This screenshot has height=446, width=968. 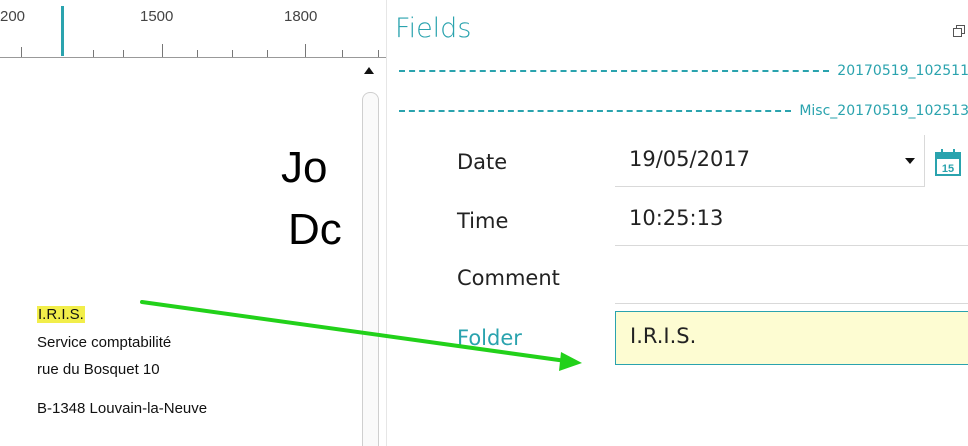 I want to click on address-city: B-1348 Louvain-la-Neuve, so click(x=122, y=408).